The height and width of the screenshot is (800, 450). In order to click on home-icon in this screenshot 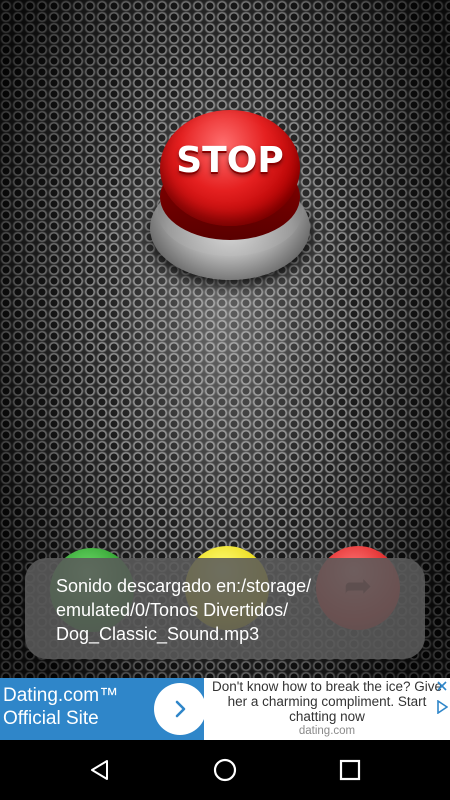, I will do `click(225, 770)`.